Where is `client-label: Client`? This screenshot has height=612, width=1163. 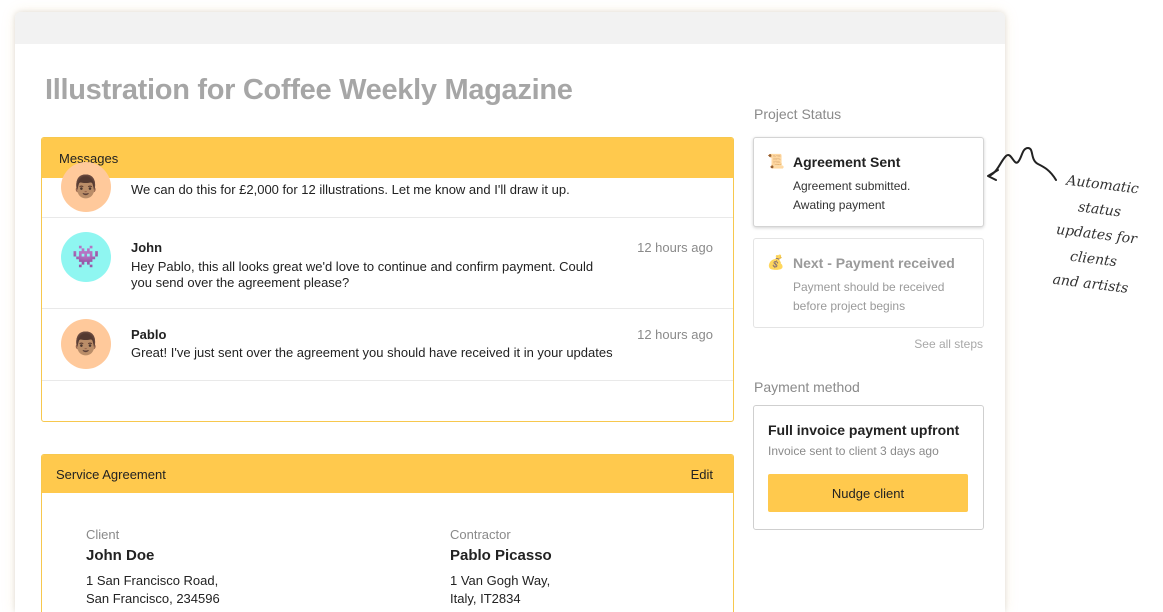
client-label: Client is located at coordinates (103, 534).